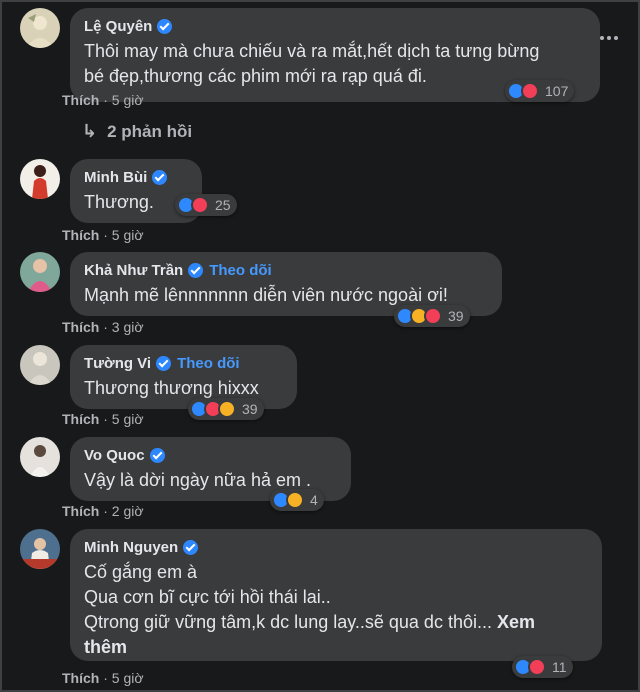 Image resolution: width=640 pixels, height=692 pixels. Describe the element at coordinates (133, 270) in the screenshot. I see `author-name: Khả Như Trần` at that location.